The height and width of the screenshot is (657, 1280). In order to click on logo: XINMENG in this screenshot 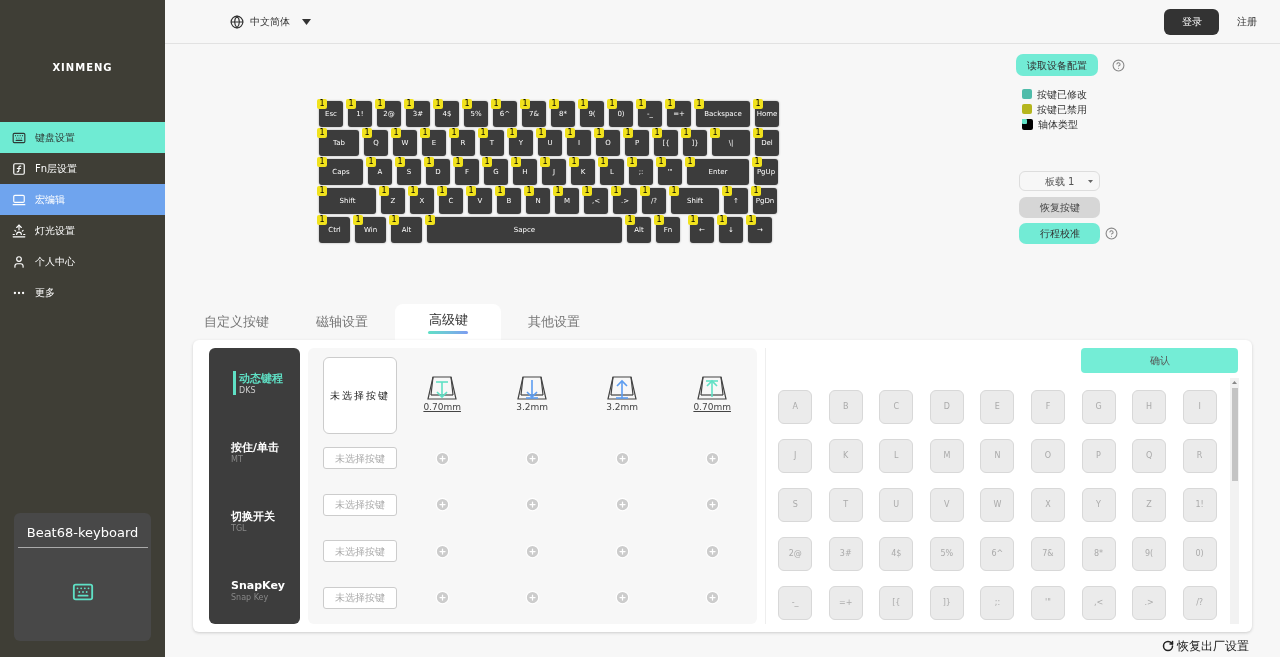, I will do `click(82, 68)`.